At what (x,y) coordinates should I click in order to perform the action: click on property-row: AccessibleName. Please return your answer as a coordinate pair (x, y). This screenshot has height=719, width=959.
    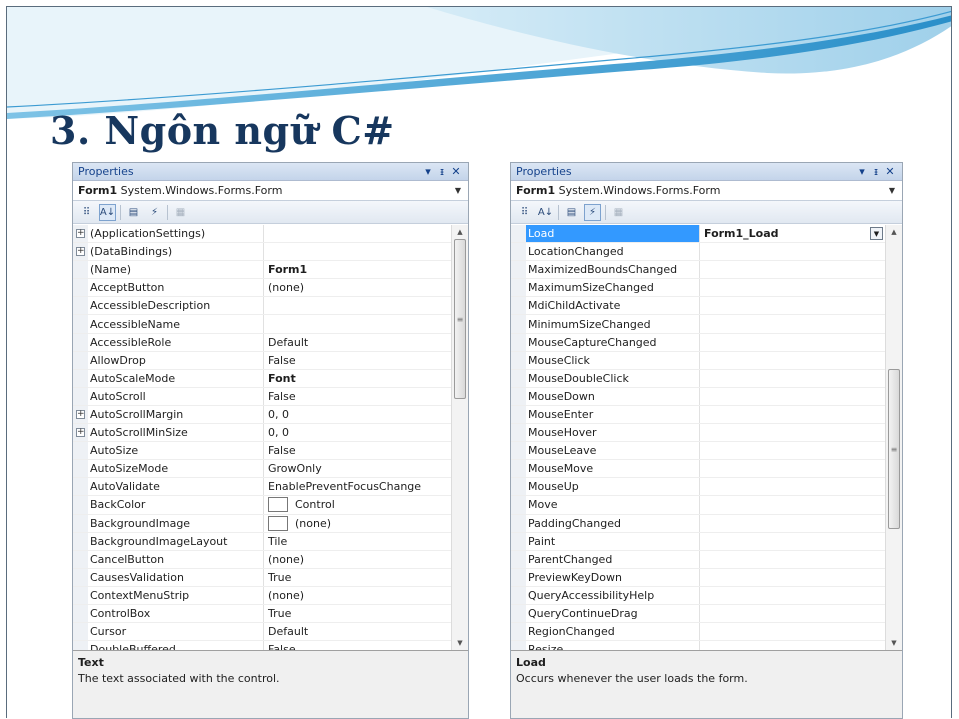
    Looking at the image, I should click on (262, 324).